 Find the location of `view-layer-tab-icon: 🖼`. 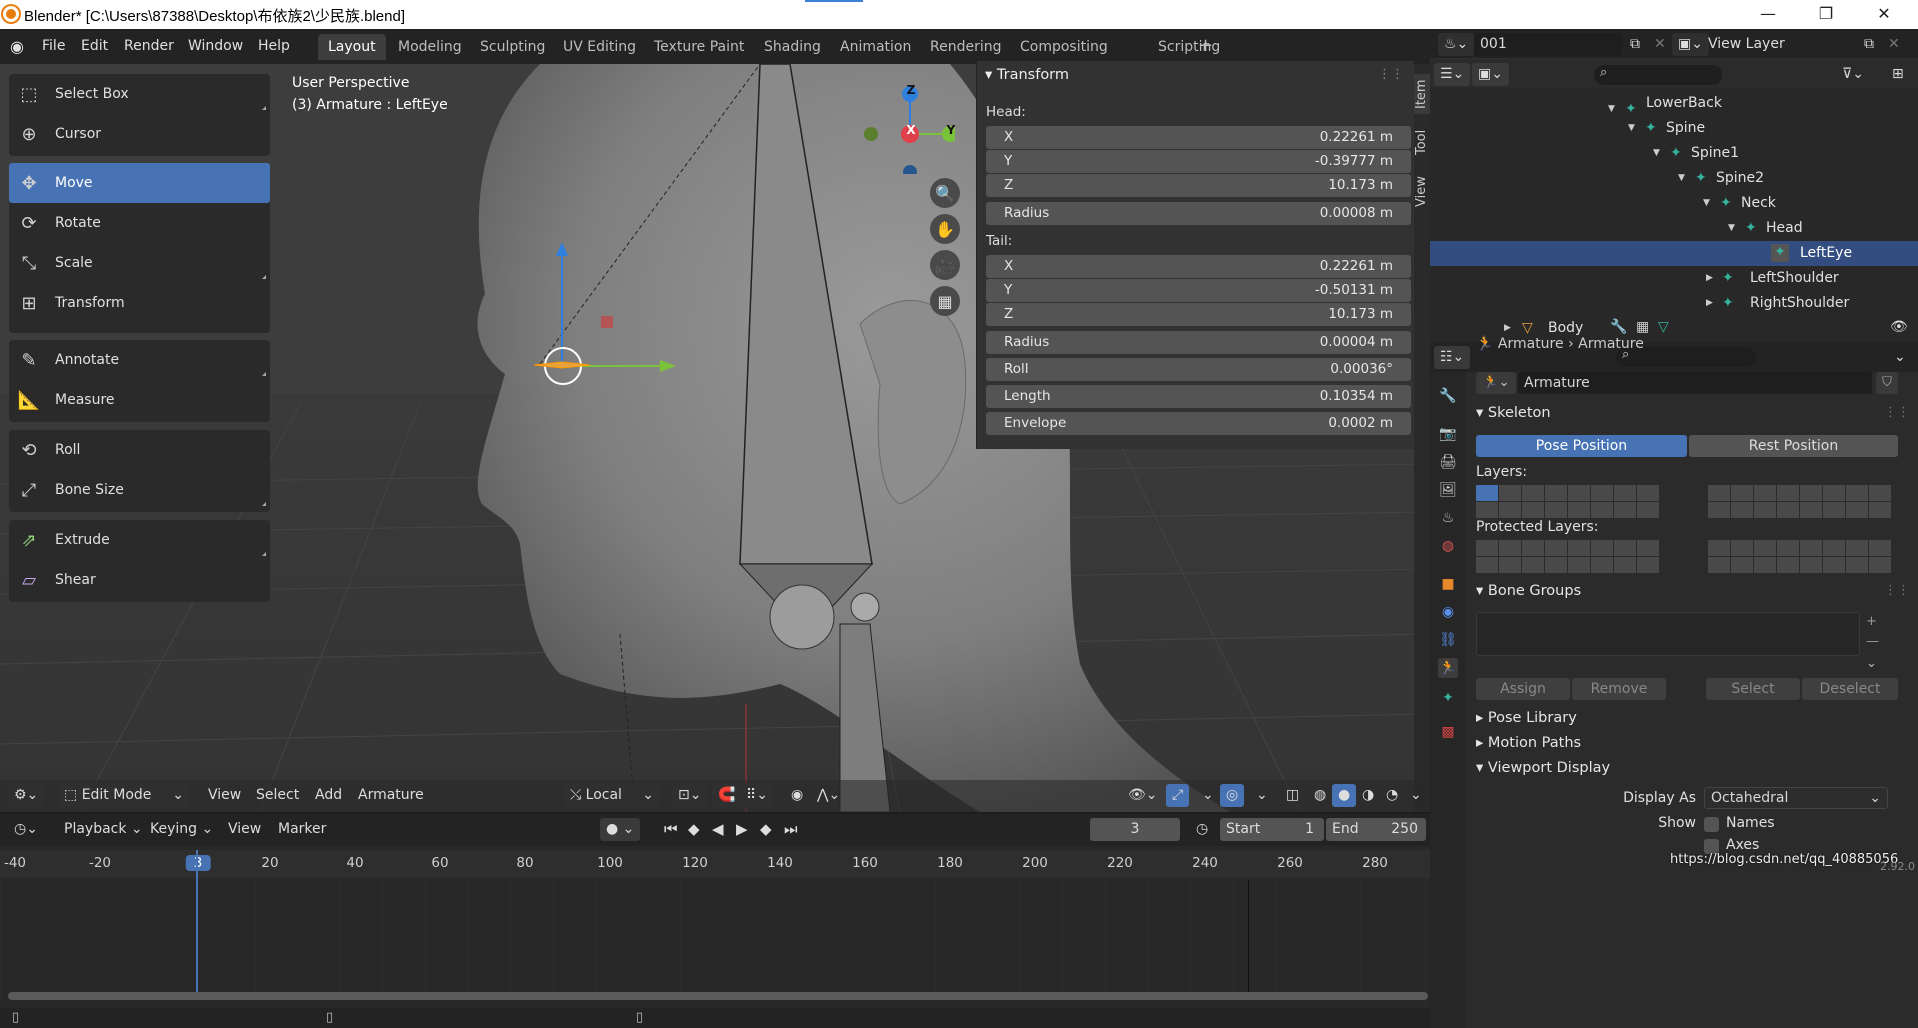

view-layer-tab-icon: 🖼 is located at coordinates (1448, 490).